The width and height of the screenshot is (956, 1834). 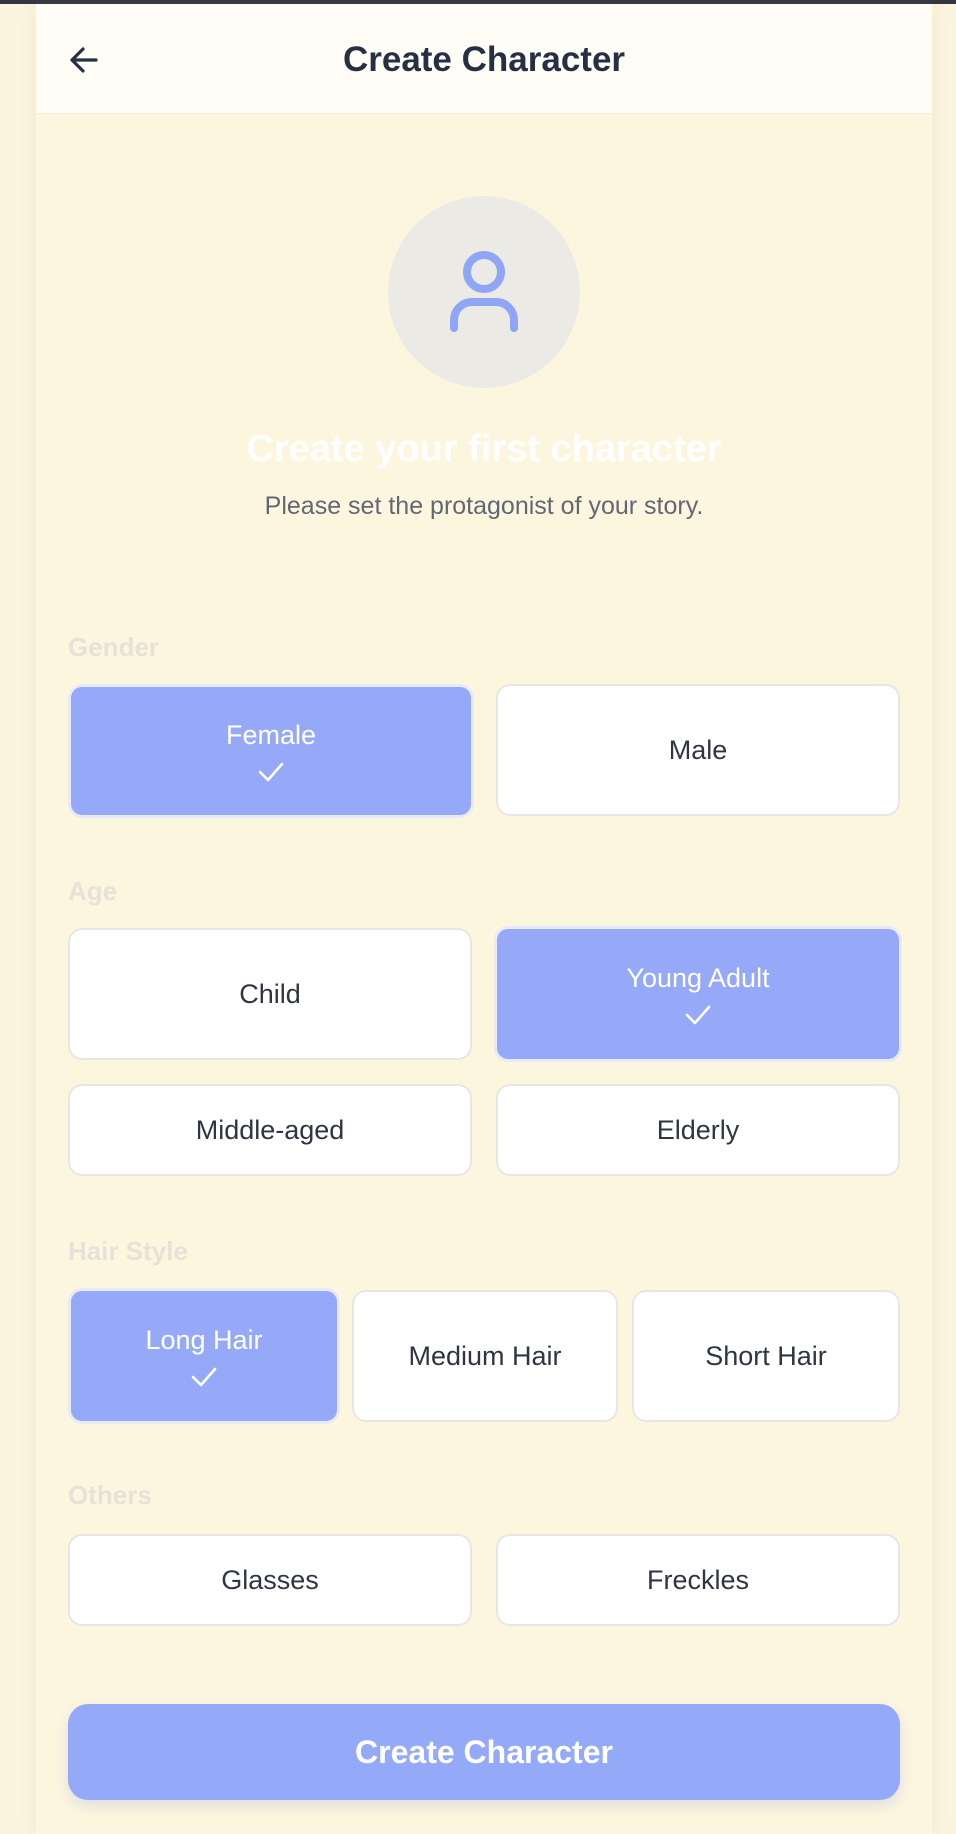 I want to click on user-icon, so click(x=484, y=291).